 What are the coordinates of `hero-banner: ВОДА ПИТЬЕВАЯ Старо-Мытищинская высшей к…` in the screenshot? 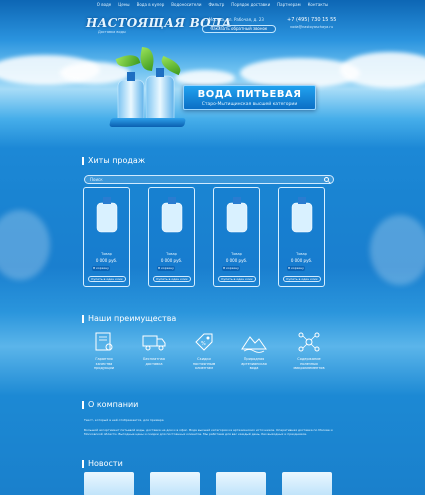 It's located at (249, 97).